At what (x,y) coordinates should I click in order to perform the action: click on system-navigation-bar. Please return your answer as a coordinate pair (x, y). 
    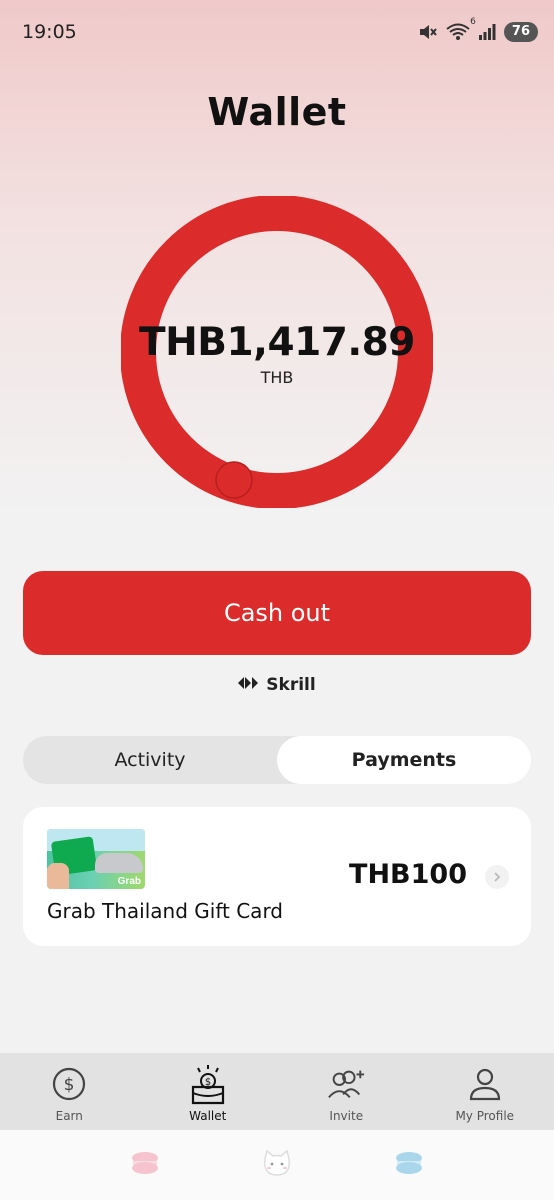
    Looking at the image, I should click on (277, 1165).